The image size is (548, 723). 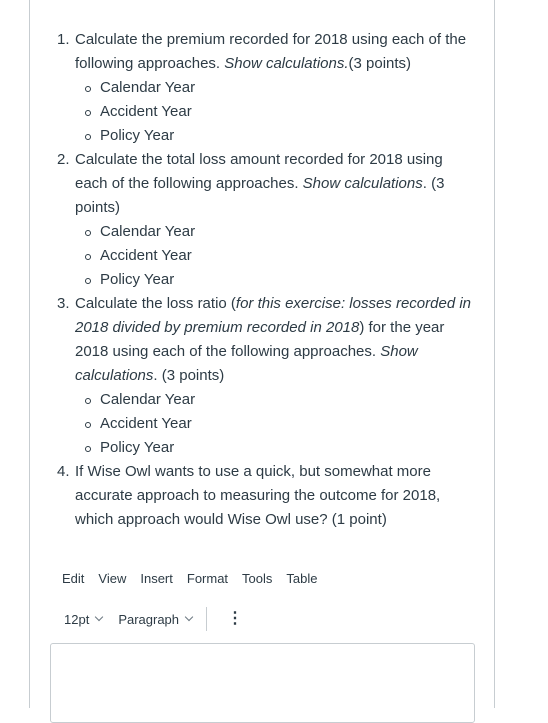 I want to click on font-size-value: 12pt, so click(x=77, y=619).